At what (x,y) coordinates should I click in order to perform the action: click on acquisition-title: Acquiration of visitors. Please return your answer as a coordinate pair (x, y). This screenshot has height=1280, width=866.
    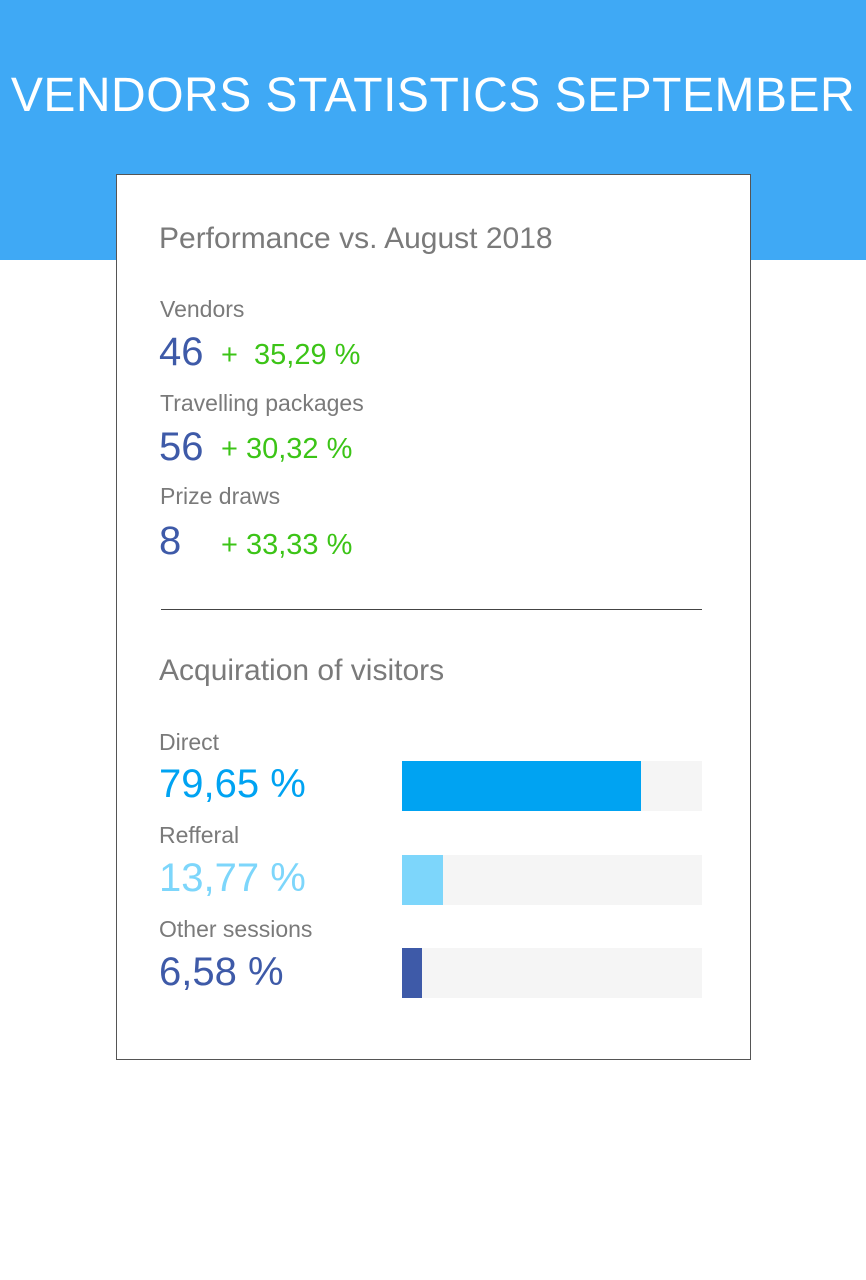
    Looking at the image, I should click on (302, 670).